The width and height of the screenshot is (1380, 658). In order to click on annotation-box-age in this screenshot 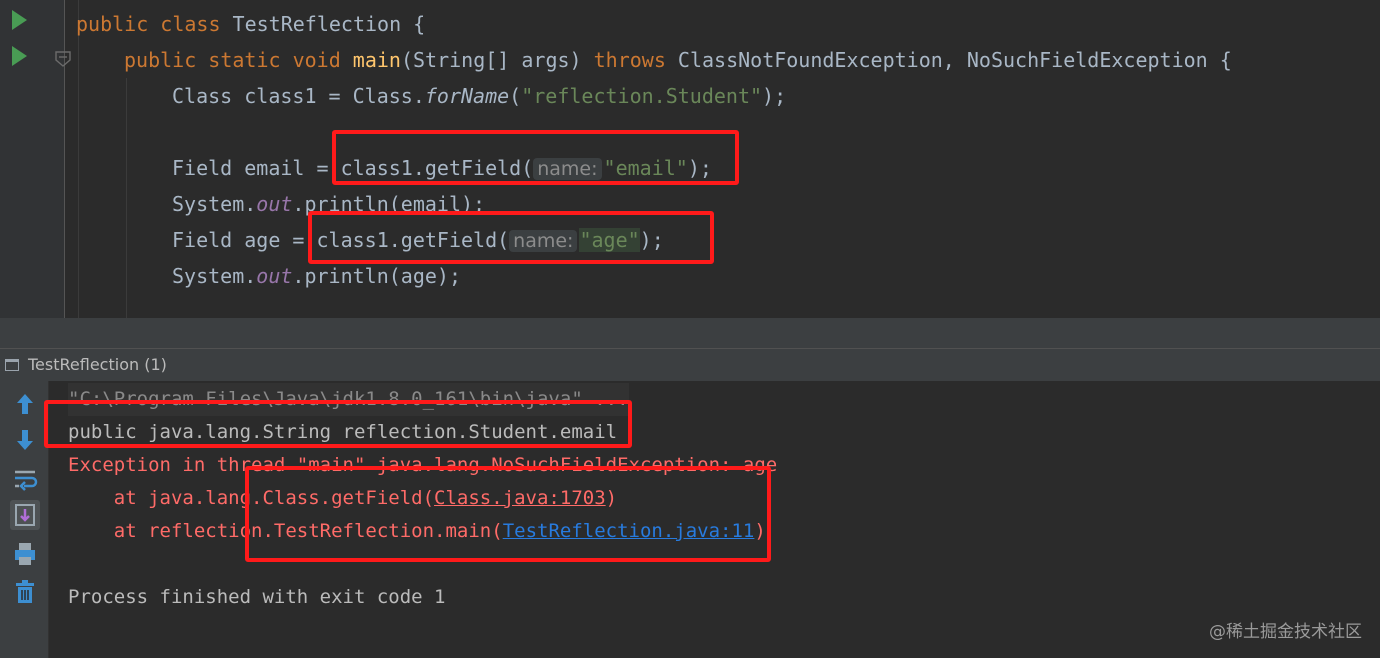, I will do `click(511, 237)`.